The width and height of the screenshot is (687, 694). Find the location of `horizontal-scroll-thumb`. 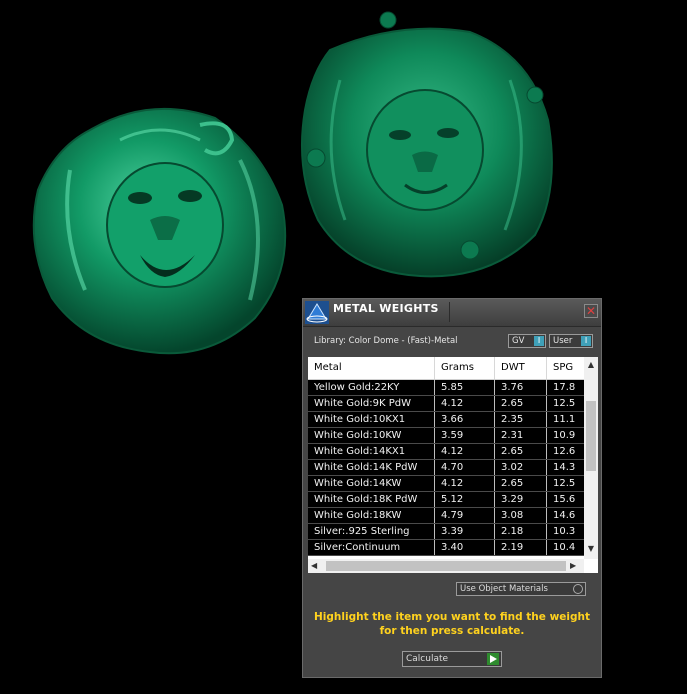

horizontal-scroll-thumb is located at coordinates (446, 566).